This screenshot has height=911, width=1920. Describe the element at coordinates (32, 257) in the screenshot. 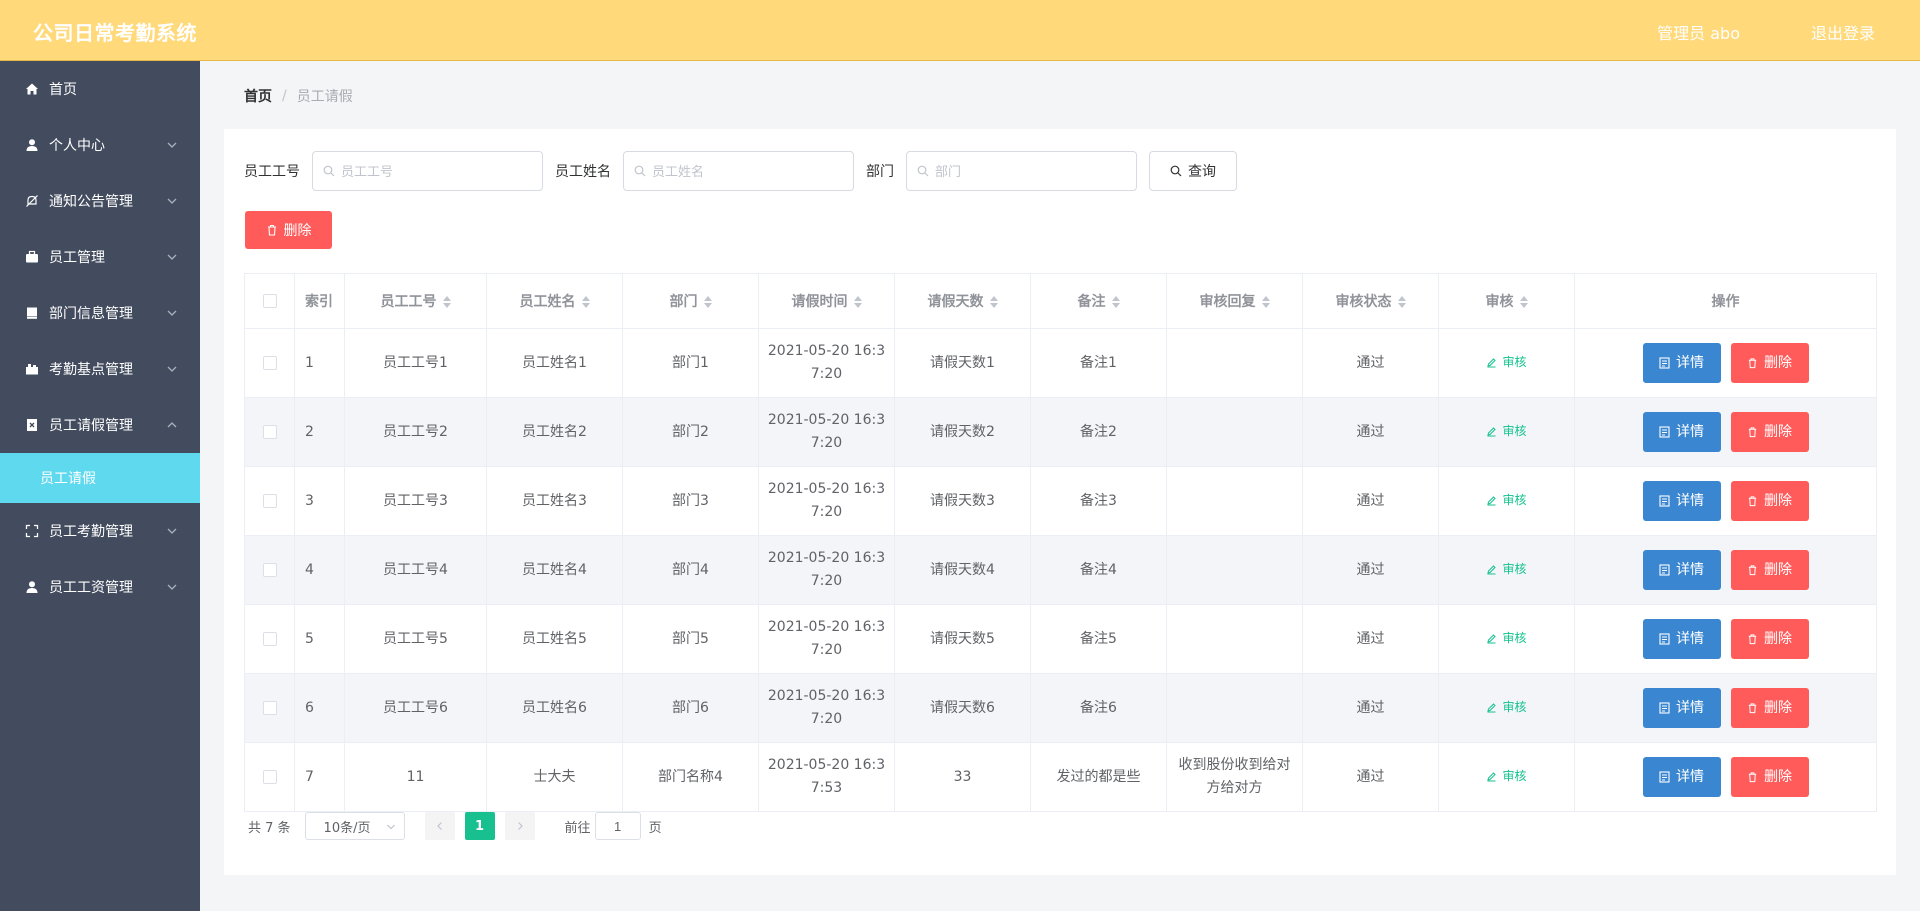

I see `briefcase-icon` at that location.